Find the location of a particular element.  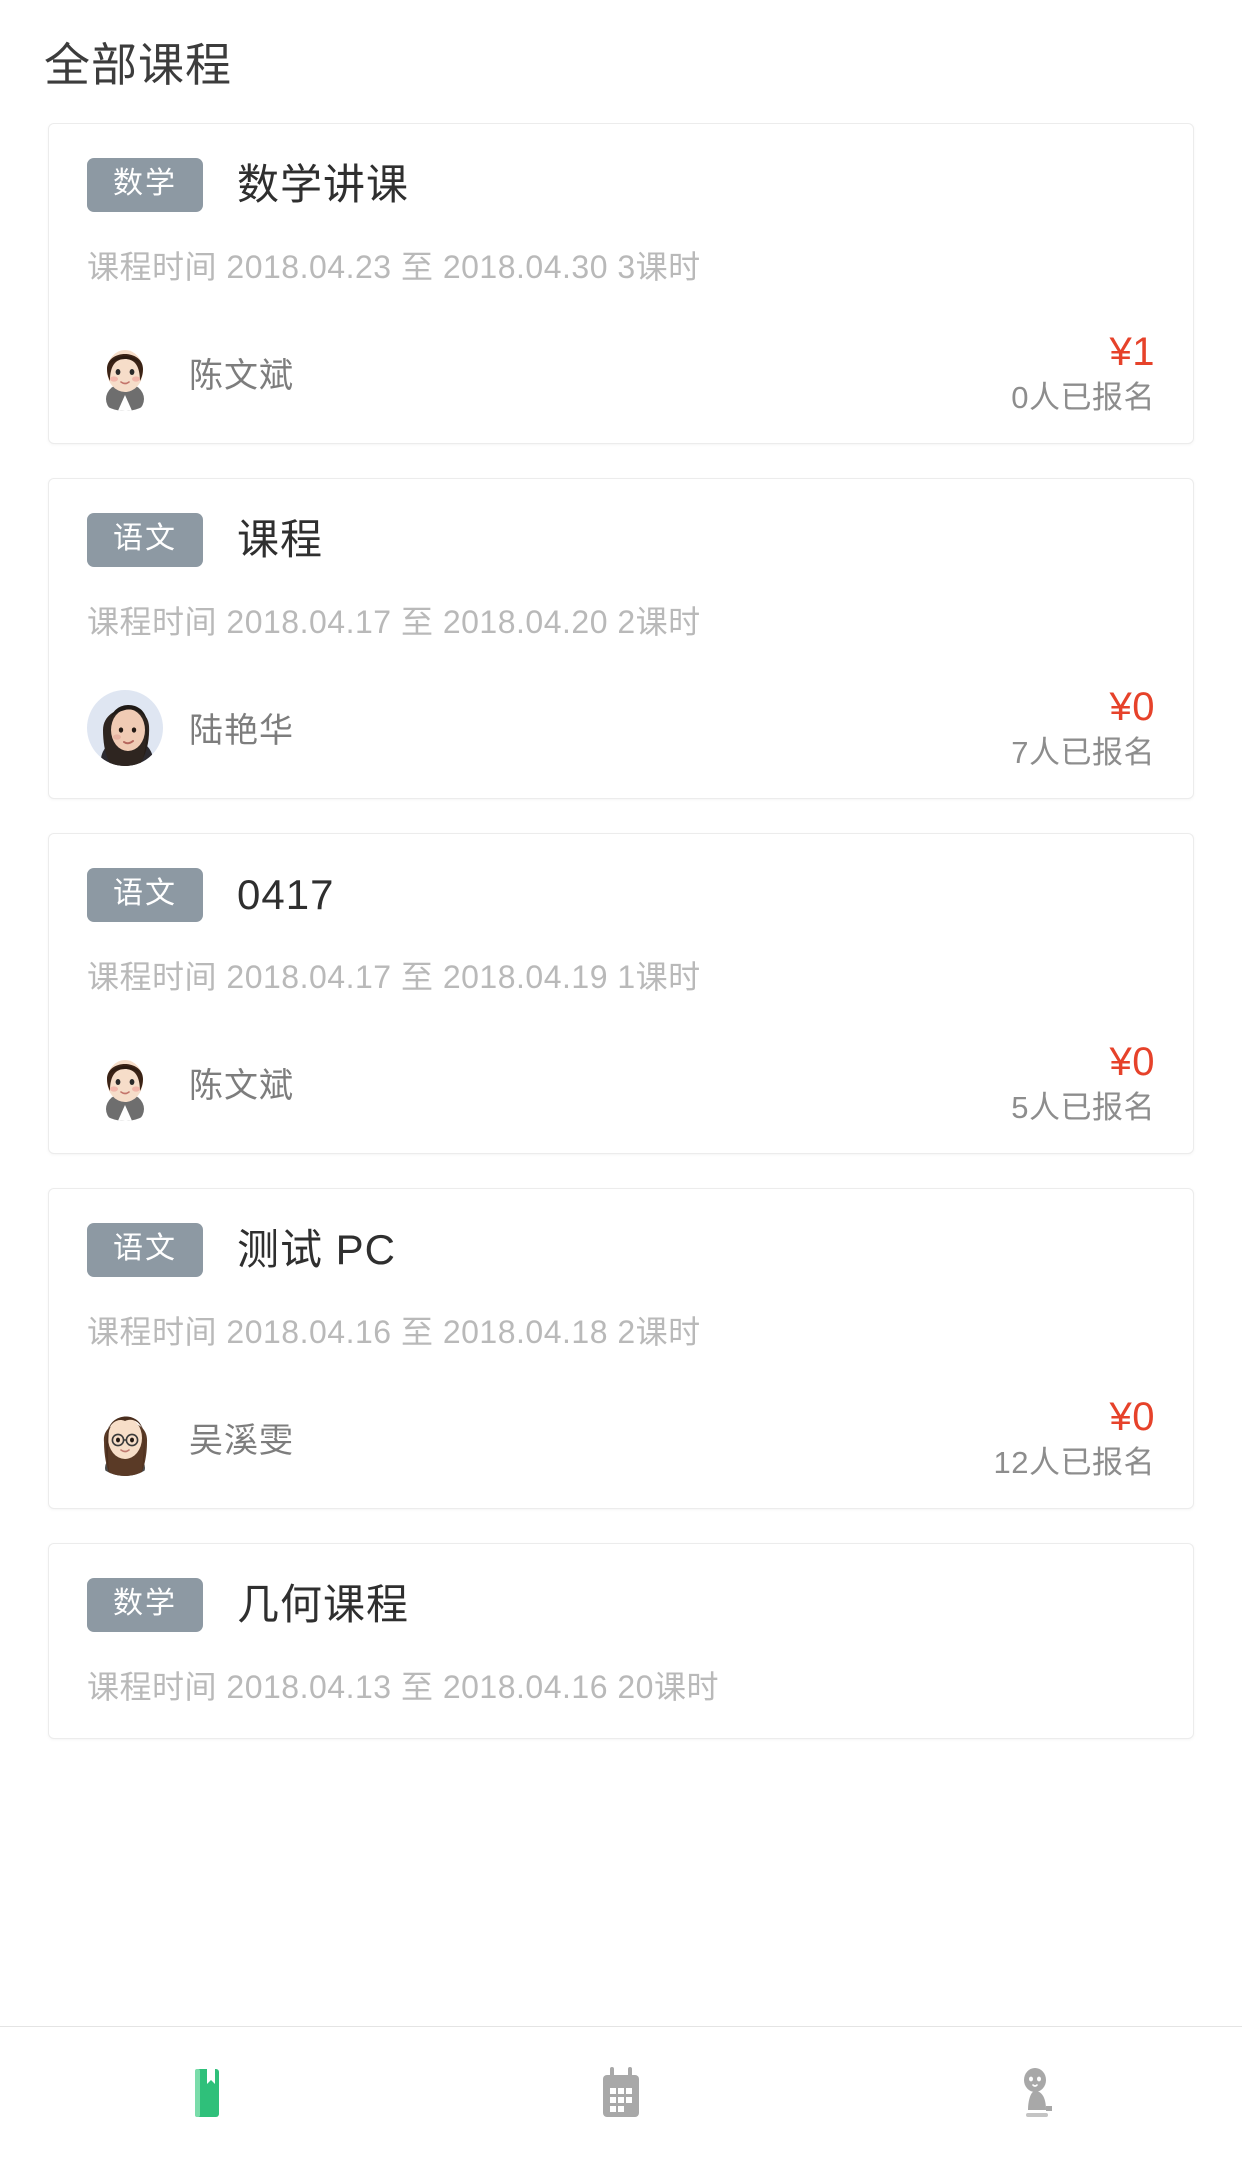

tab-profile is located at coordinates (1035, 2092).